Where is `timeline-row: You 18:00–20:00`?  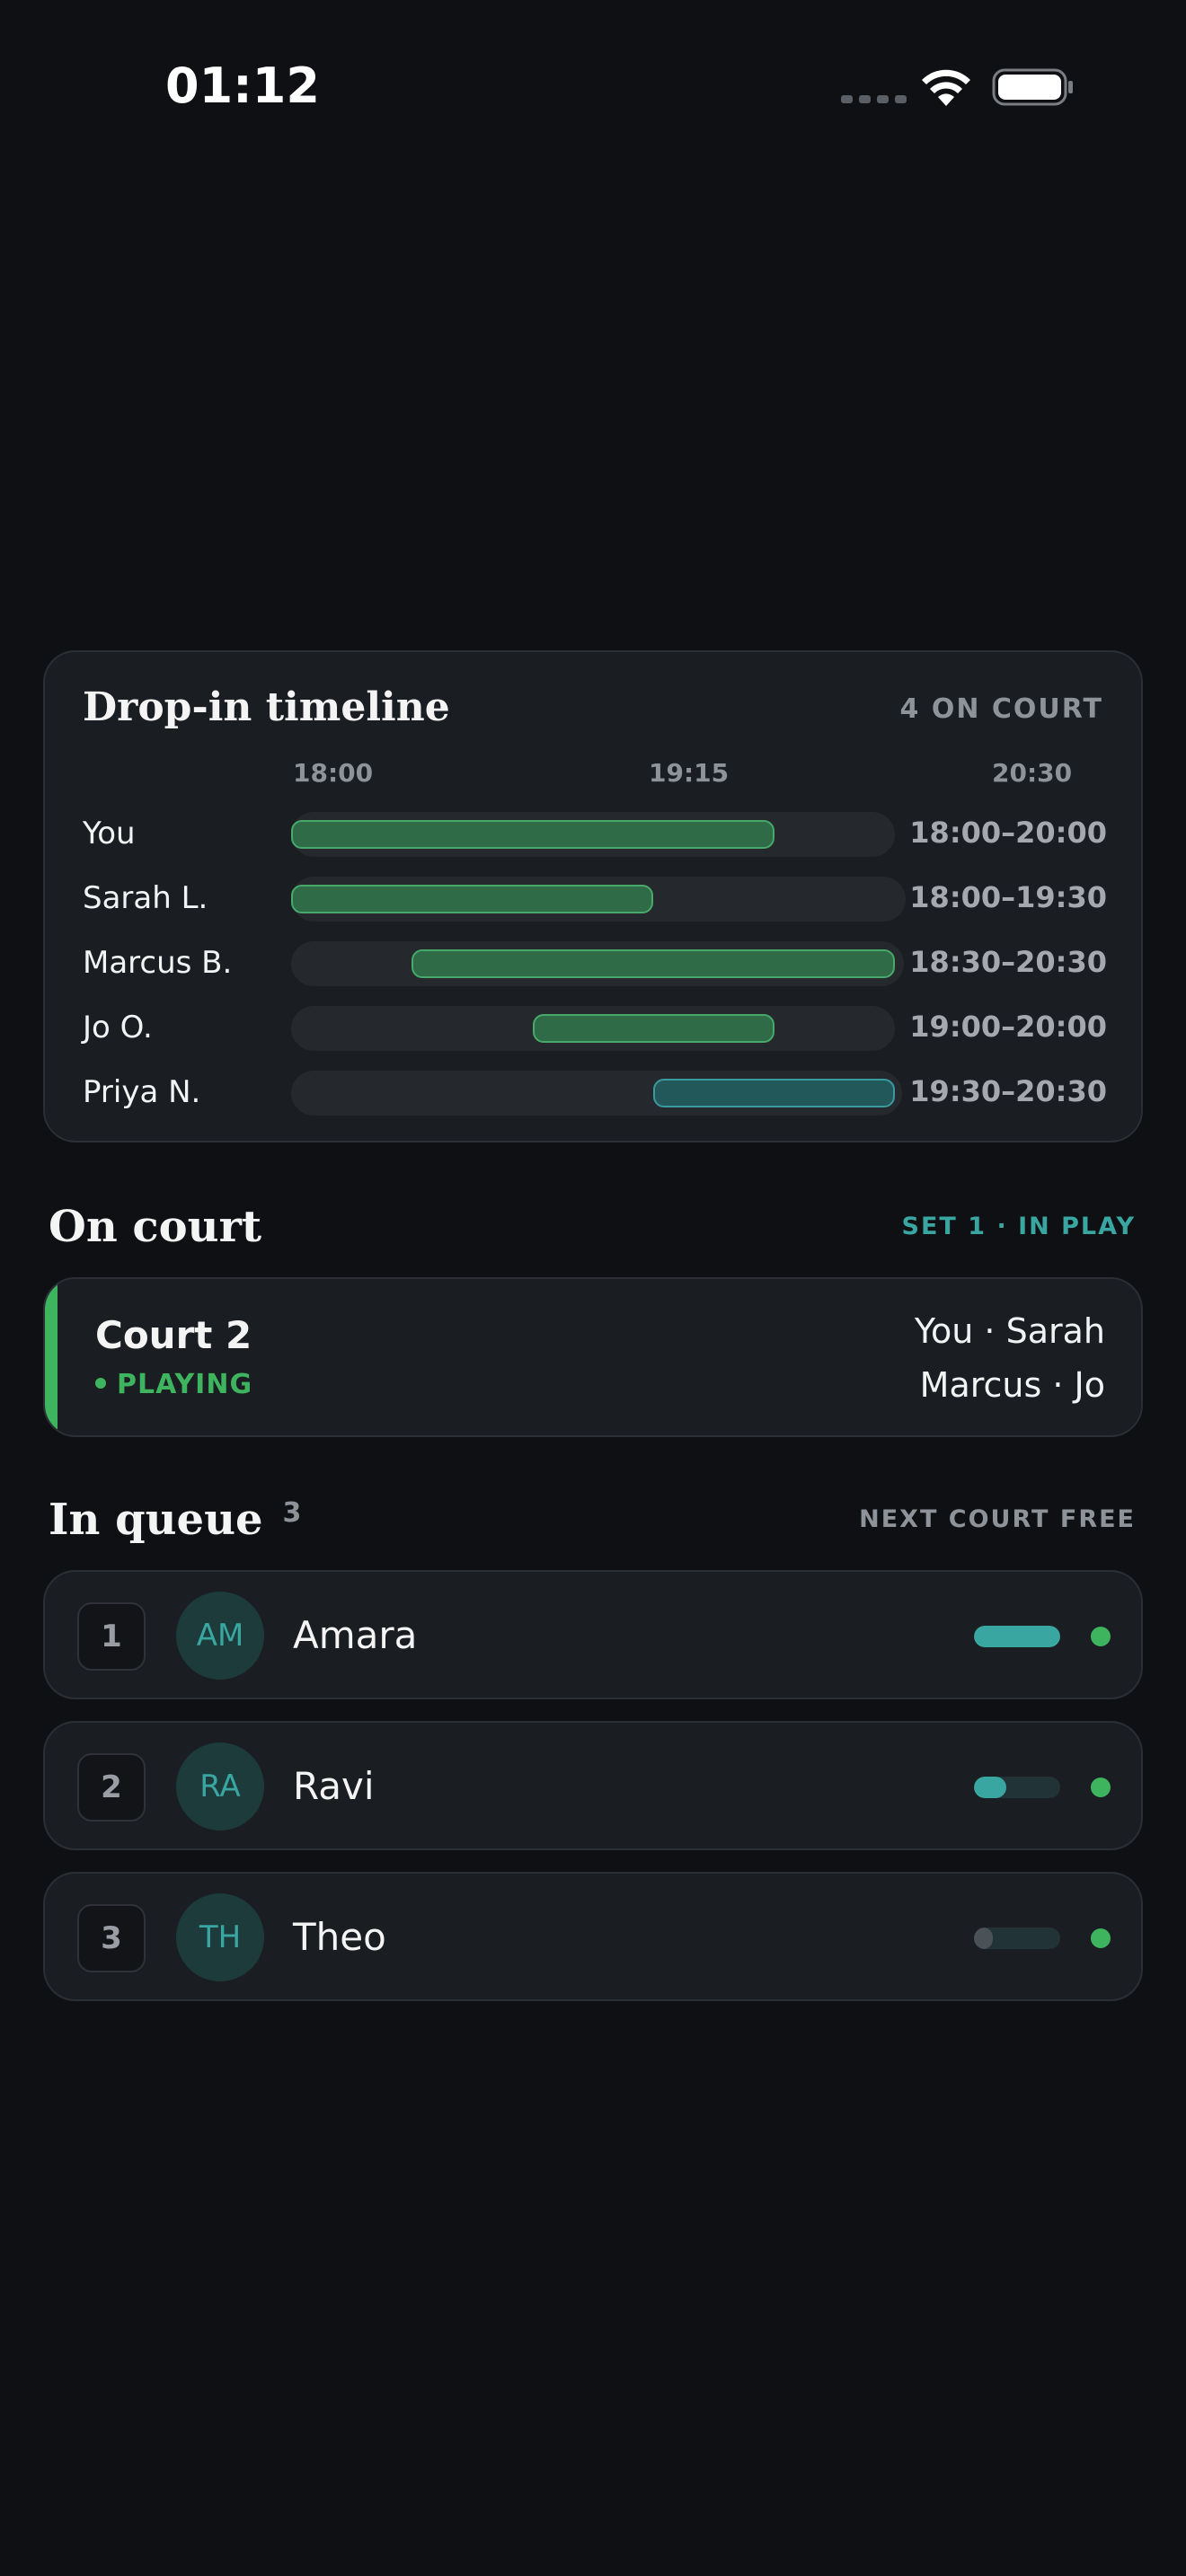
timeline-row: You 18:00–20:00 is located at coordinates (595, 834).